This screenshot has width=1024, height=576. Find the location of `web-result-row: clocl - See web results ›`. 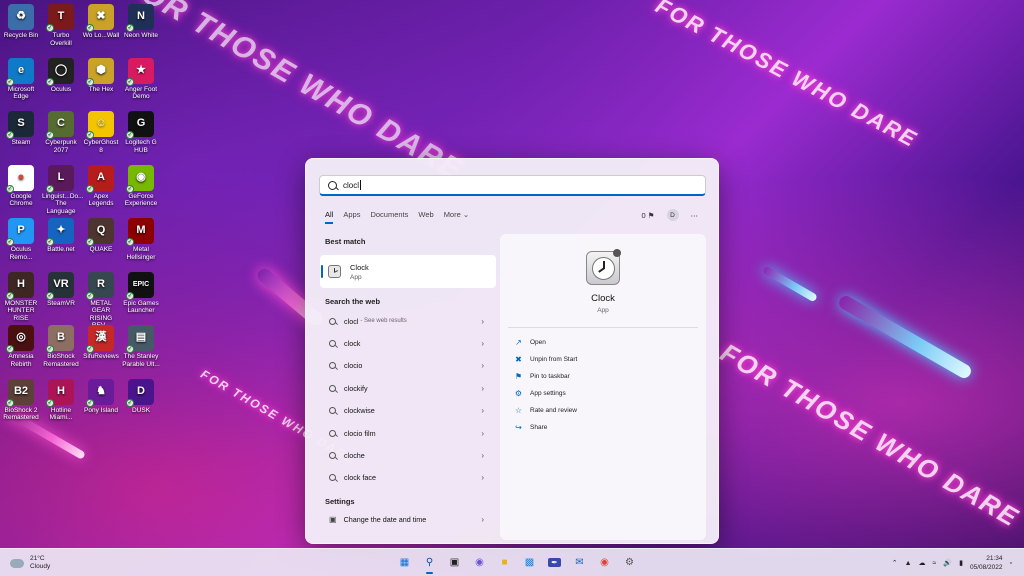

web-result-row: clocl - See web results › is located at coordinates (408, 321).